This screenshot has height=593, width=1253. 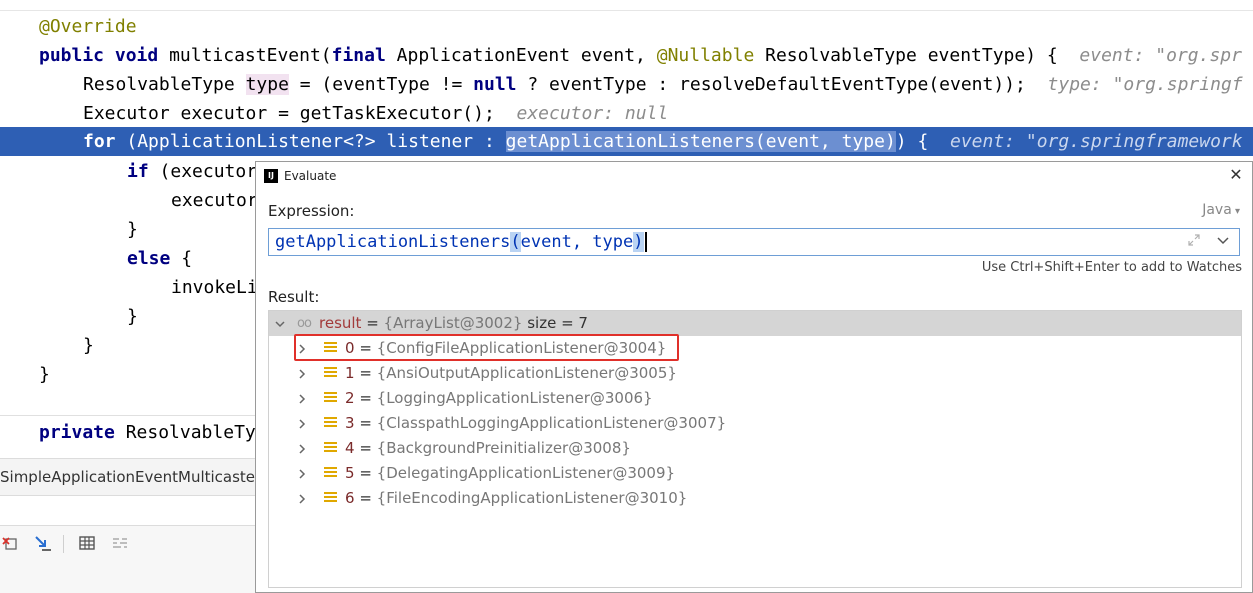 What do you see at coordinates (1145, 84) in the screenshot?
I see `inline-hint-type: type: "org.springf` at bounding box center [1145, 84].